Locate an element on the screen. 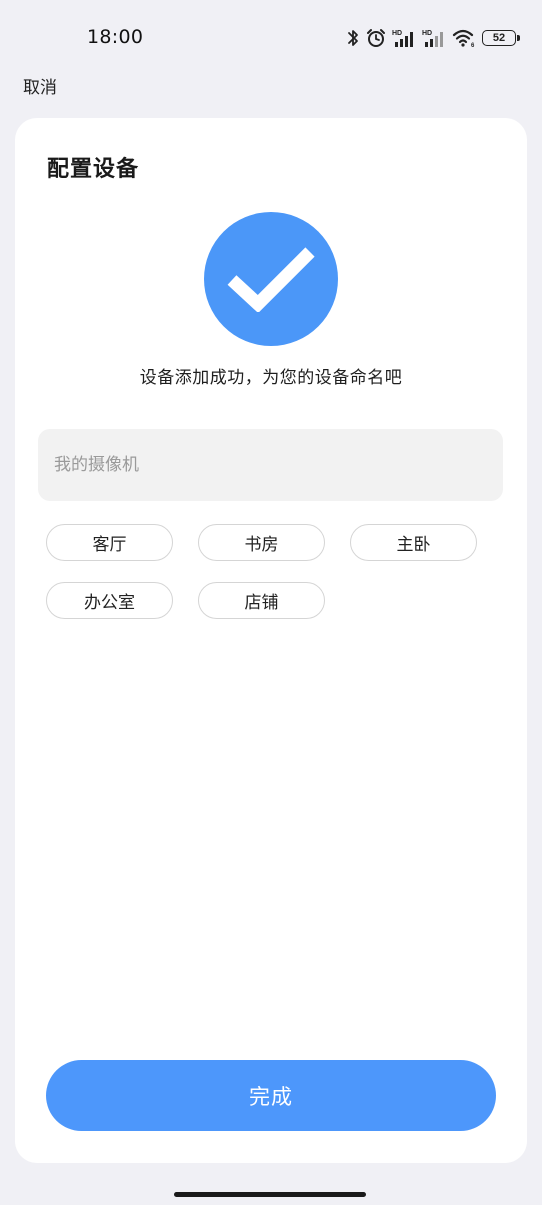 The image size is (542, 1205). name-chip-office: 办公室 is located at coordinates (109, 600).